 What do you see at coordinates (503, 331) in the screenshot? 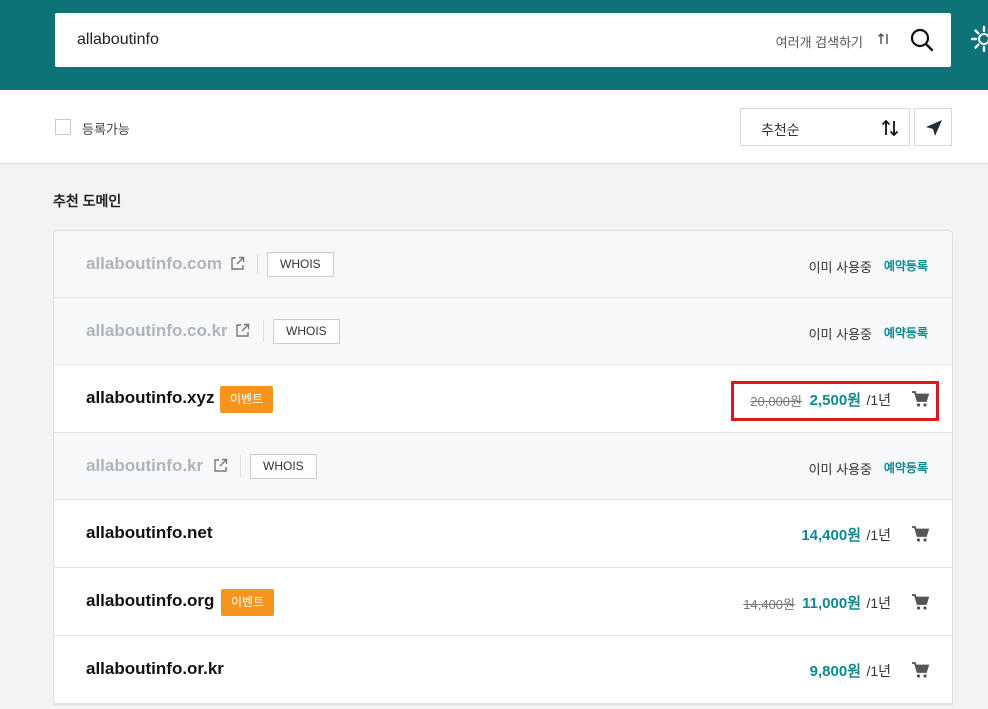
I see `domain-row: allaboutinfo.co.kr WHOIS 이미 사용중 예약등록` at bounding box center [503, 331].